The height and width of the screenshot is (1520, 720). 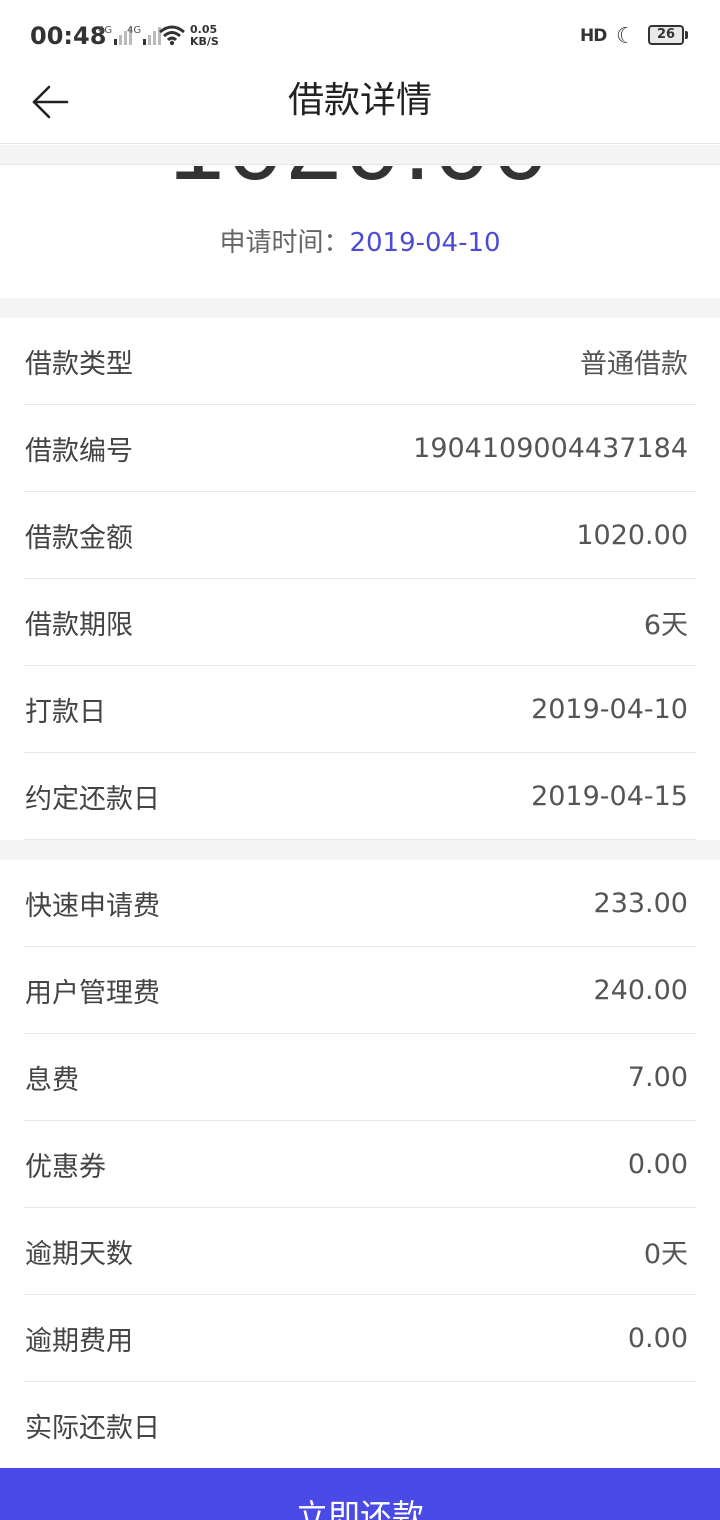 I want to click on apply-time-value: 2019-04-10, so click(x=425, y=243).